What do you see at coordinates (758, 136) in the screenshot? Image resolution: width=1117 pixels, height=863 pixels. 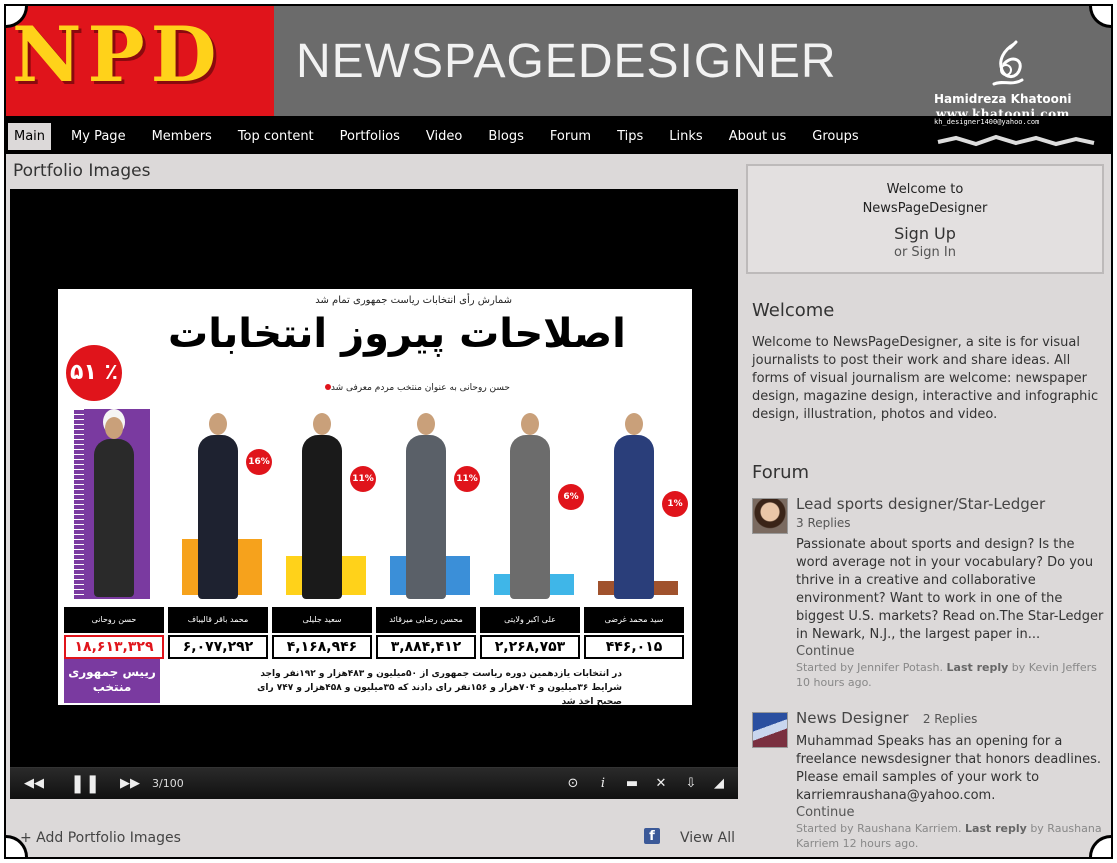 I see `nav-item-about-us: About us` at bounding box center [758, 136].